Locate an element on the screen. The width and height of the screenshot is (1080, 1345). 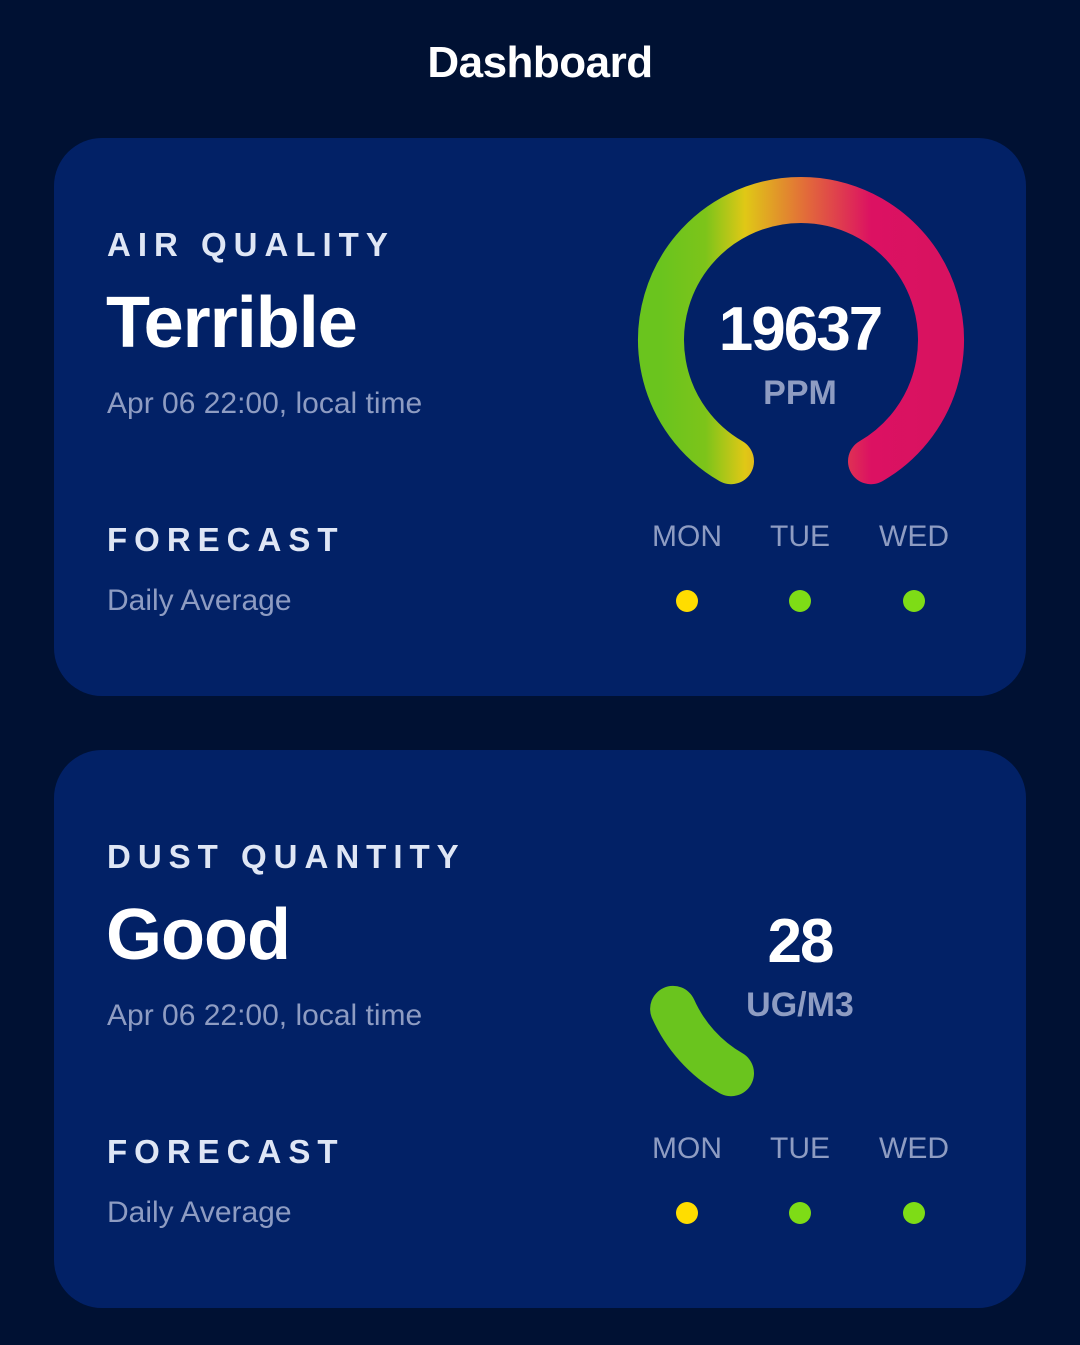
air-quality-value: 19637 is located at coordinates (800, 329).